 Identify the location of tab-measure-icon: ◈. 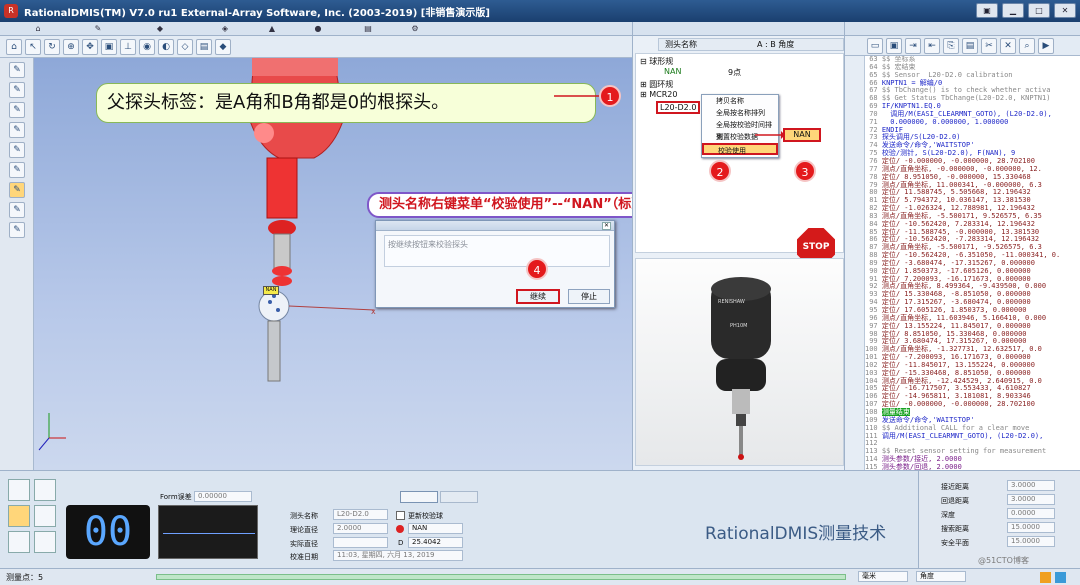
(225, 29).